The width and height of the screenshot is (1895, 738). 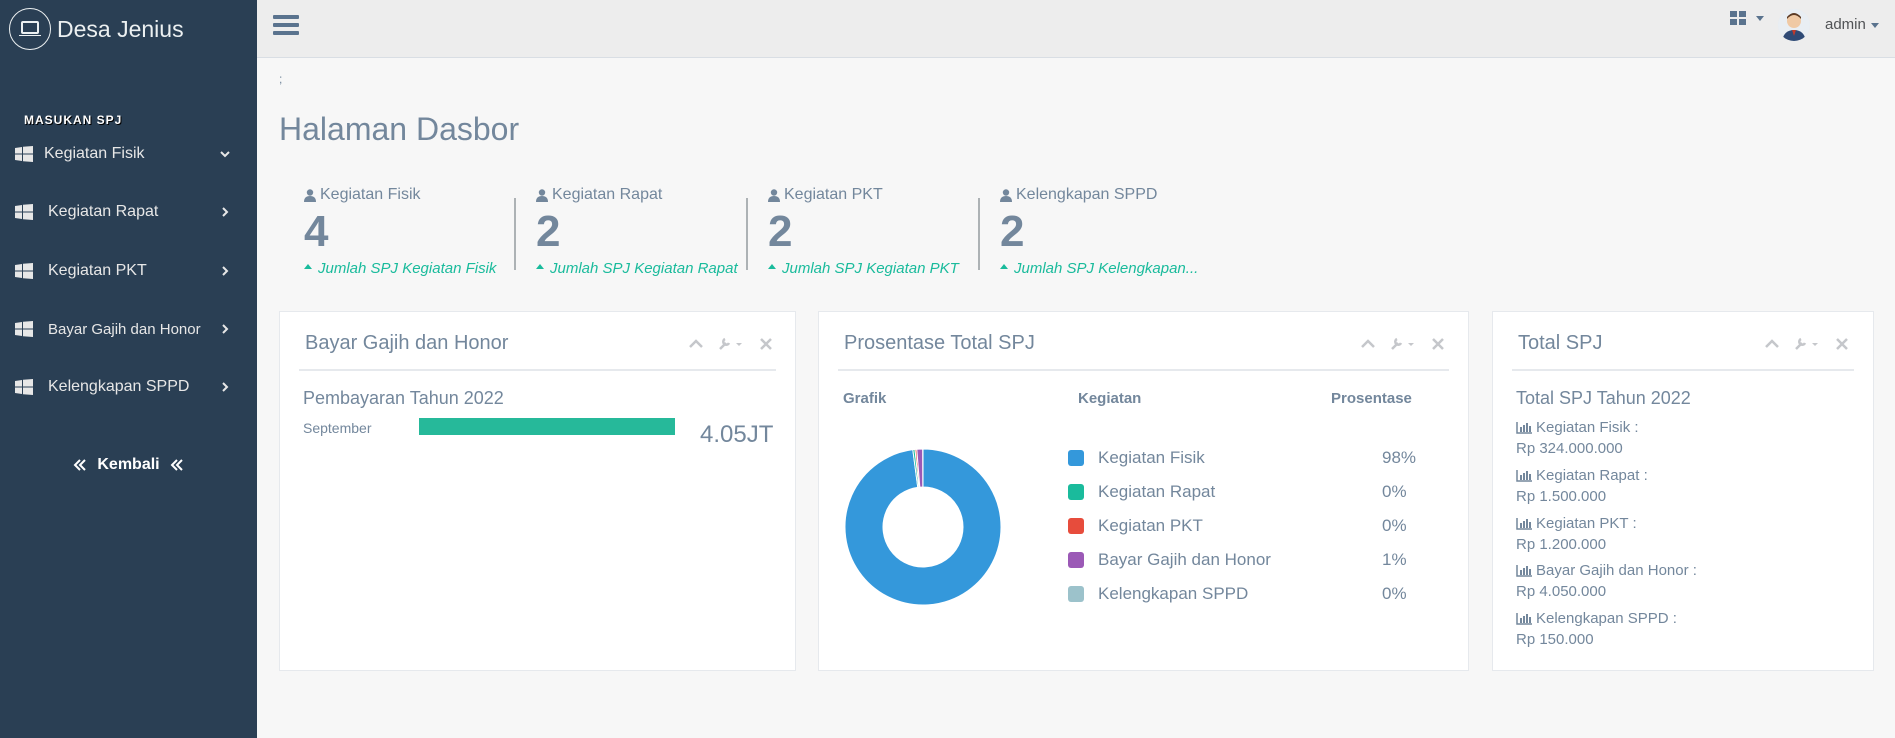 What do you see at coordinates (1561, 496) in the screenshot?
I see `spj-value: Rp 1.500.000` at bounding box center [1561, 496].